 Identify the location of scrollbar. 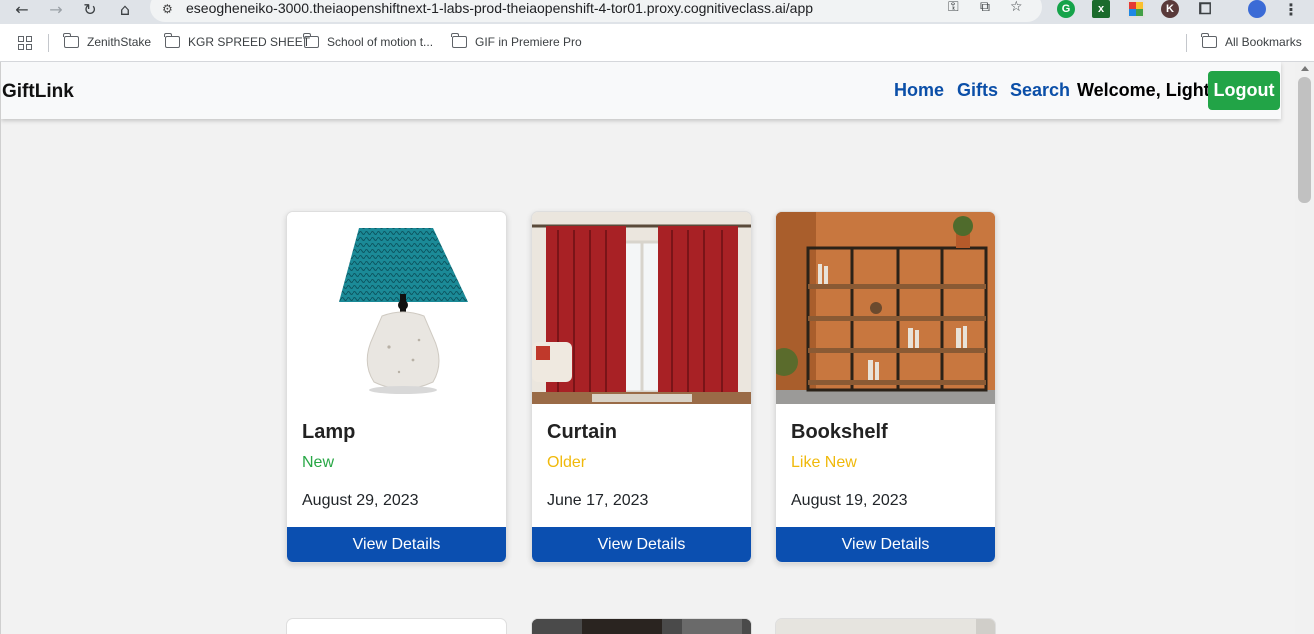
(1304, 348).